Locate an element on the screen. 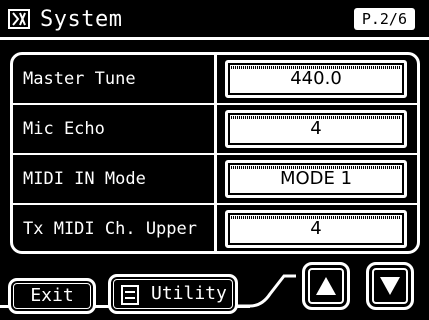 The image size is (429, 320). arrow-down-icon is located at coordinates (390, 286).